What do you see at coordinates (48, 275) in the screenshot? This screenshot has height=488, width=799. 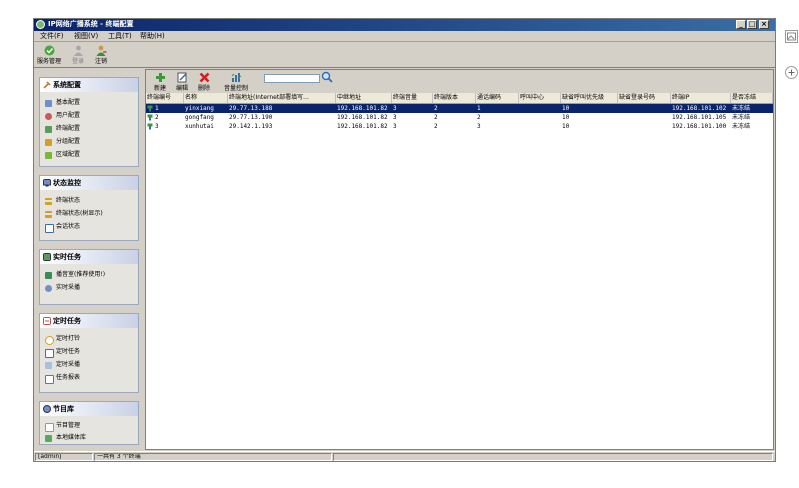 I see `broadcast-icon` at bounding box center [48, 275].